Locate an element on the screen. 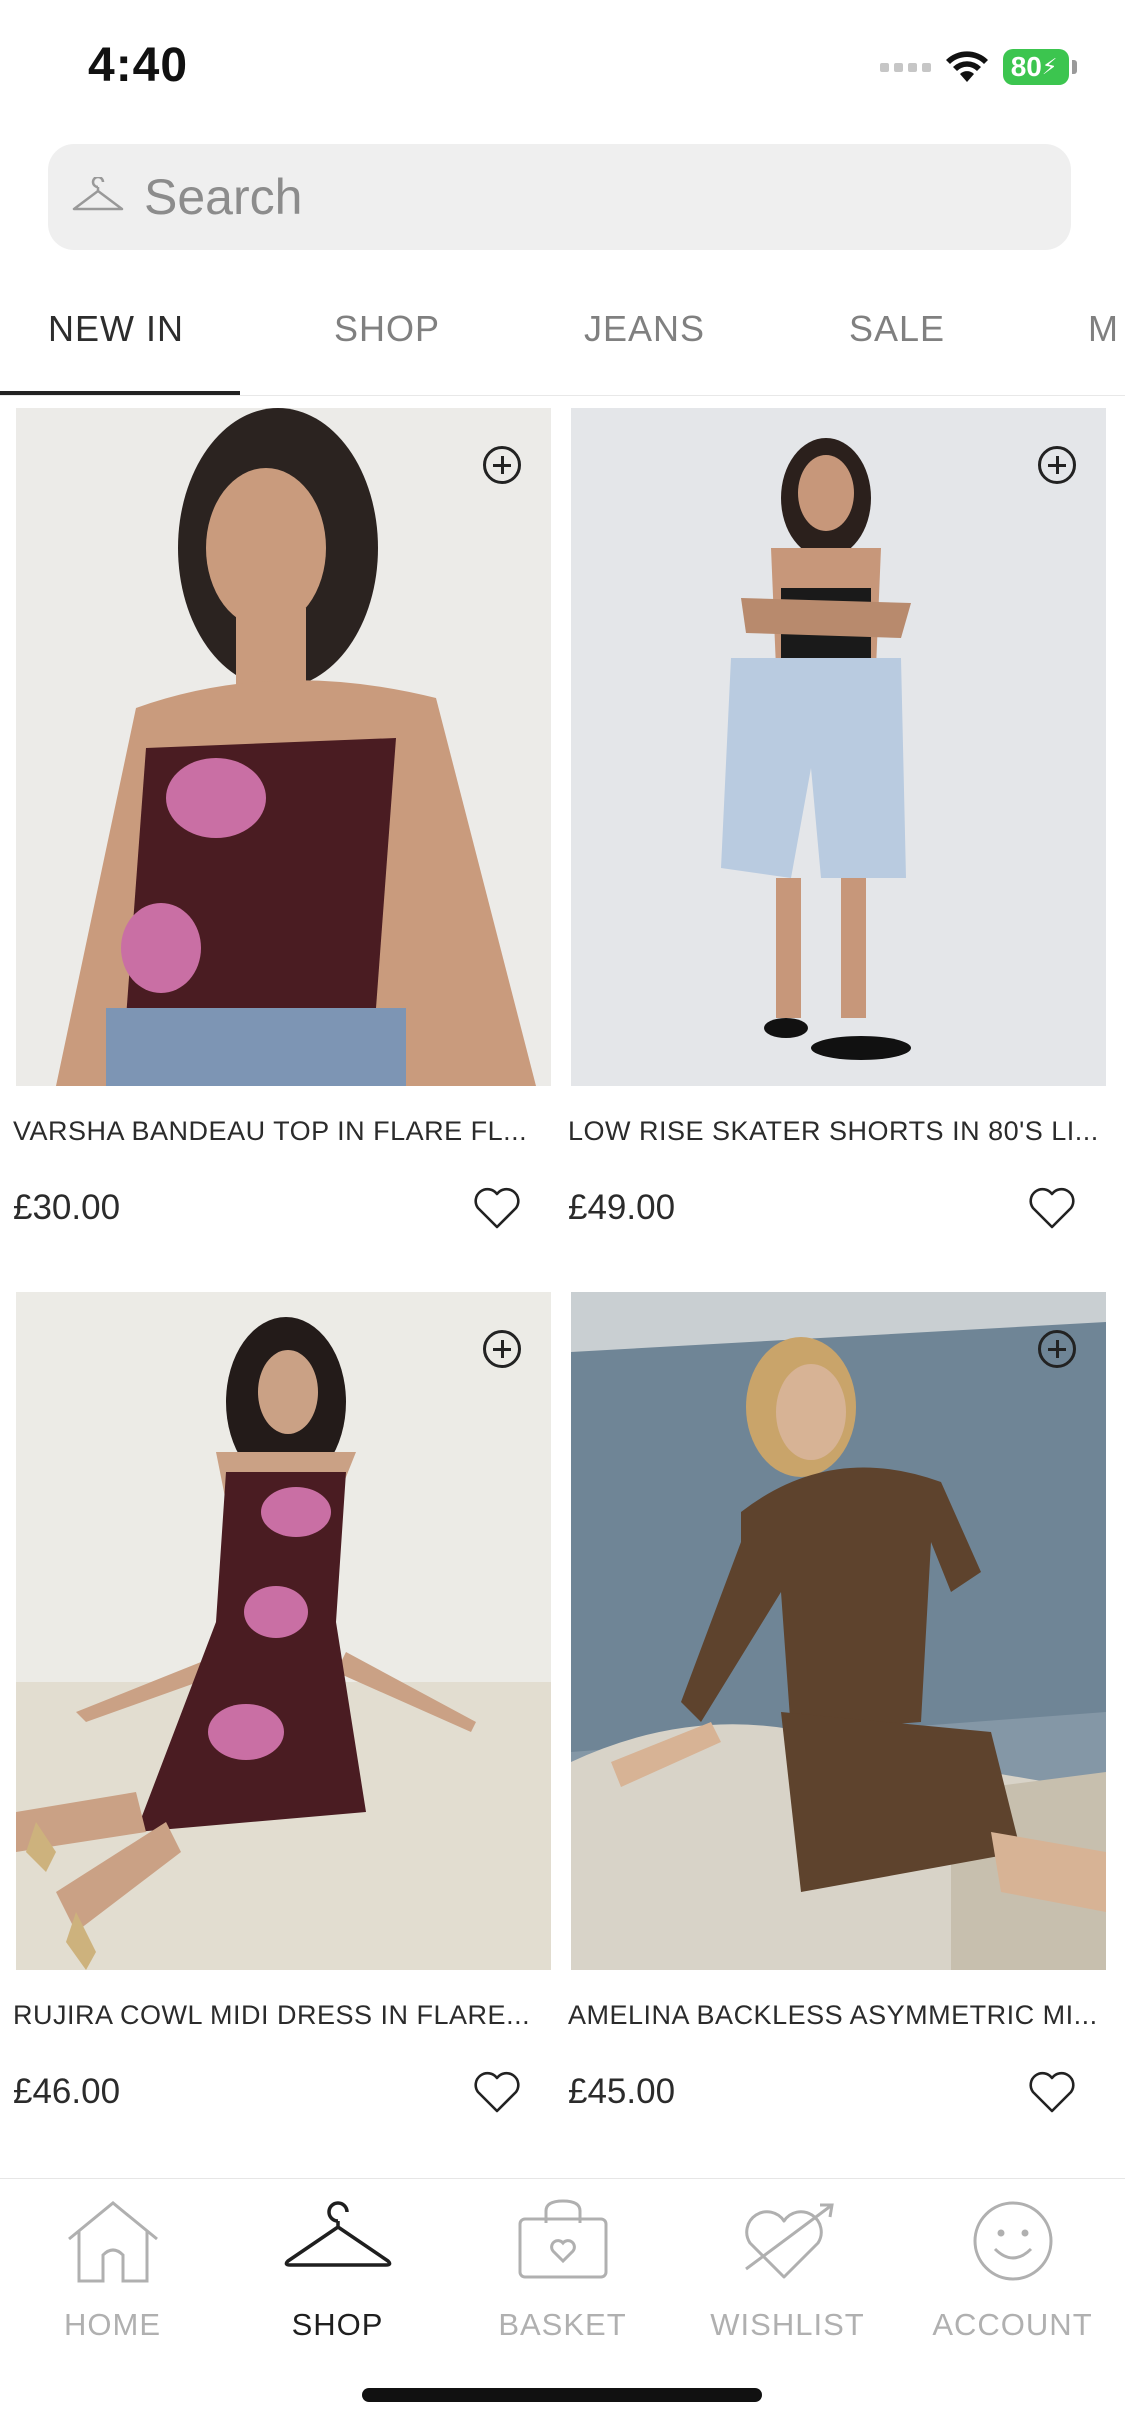  tab-more: M is located at coordinates (1103, 329).